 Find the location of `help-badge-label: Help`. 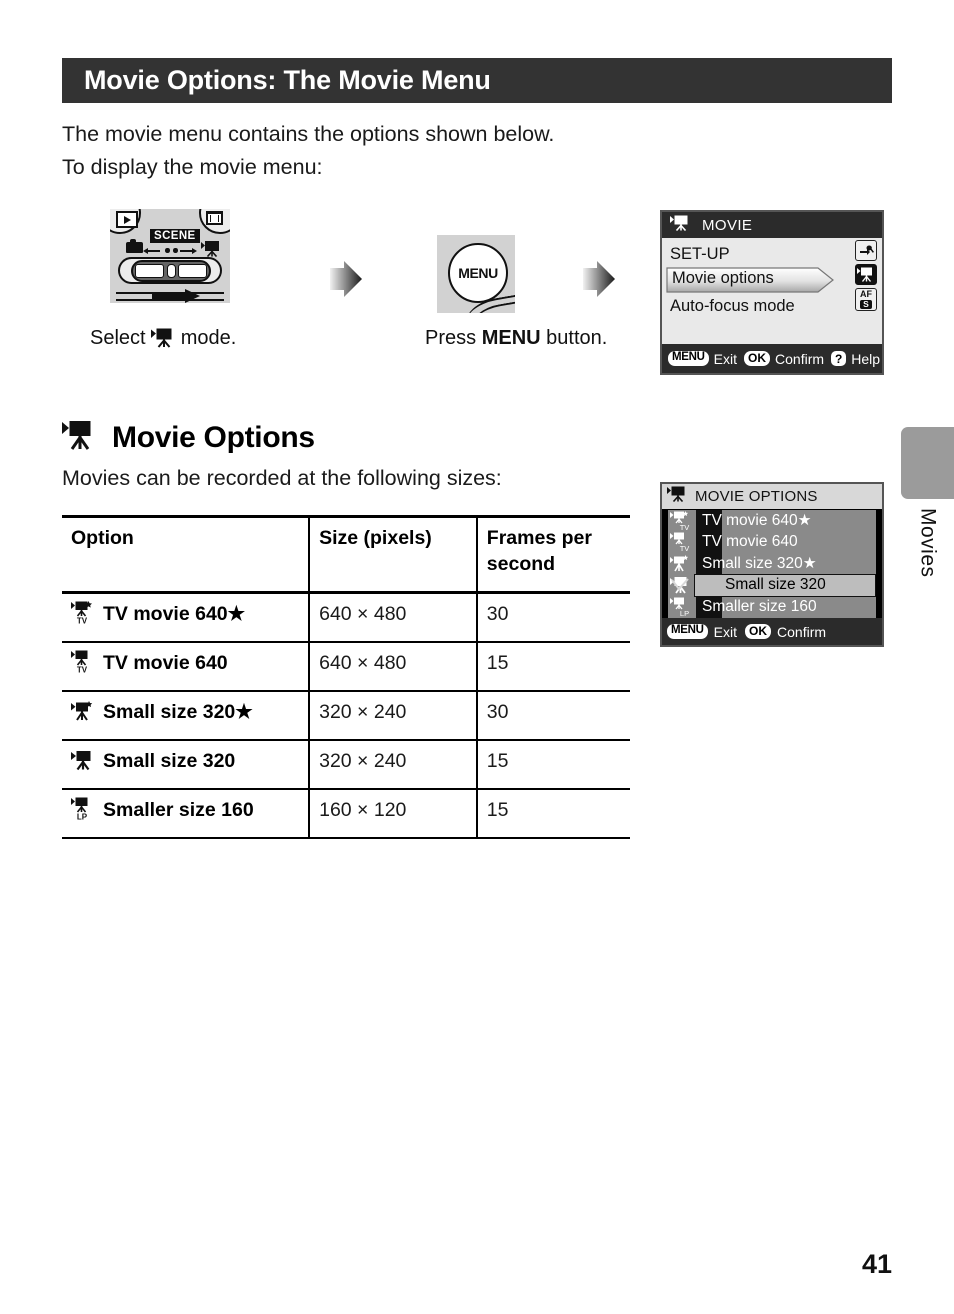

help-badge-label: Help is located at coordinates (865, 358).